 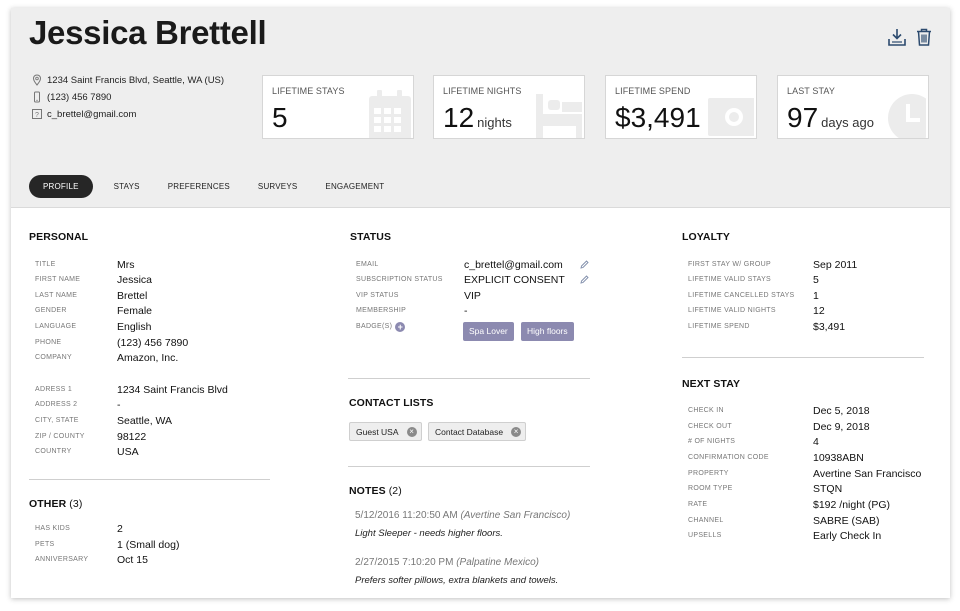 I want to click on clock-icon, so click(x=907, y=116).